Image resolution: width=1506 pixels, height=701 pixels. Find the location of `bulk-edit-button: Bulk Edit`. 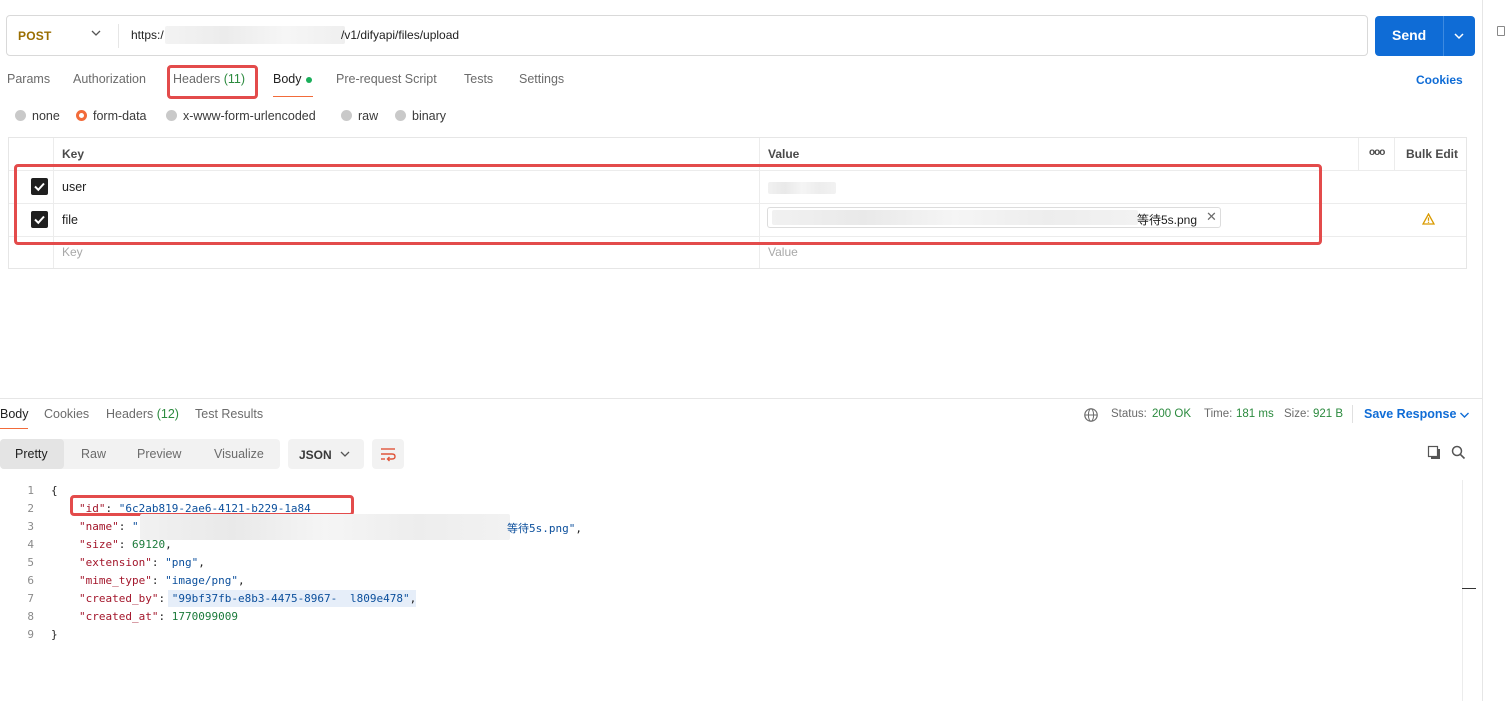

bulk-edit-button: Bulk Edit is located at coordinates (1432, 154).